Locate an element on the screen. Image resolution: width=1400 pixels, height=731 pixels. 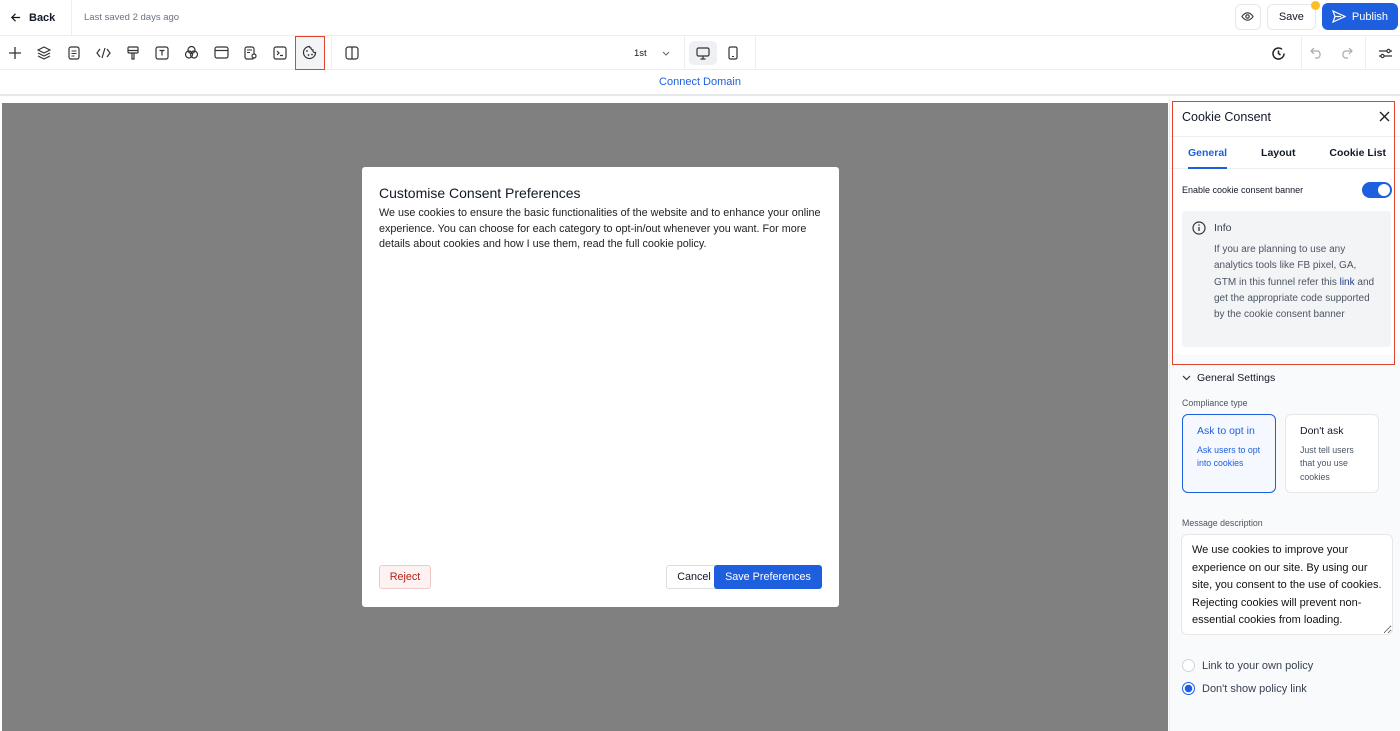
panel-title: Cookie Consent is located at coordinates (1226, 116).